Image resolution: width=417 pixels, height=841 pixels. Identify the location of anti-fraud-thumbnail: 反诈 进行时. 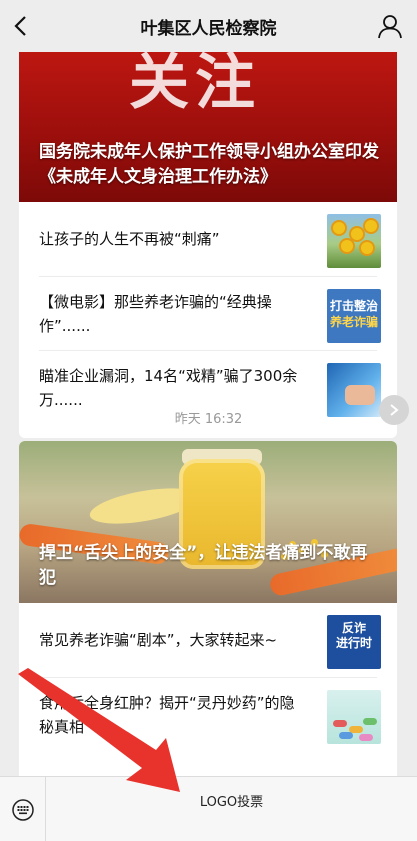
(354, 642).